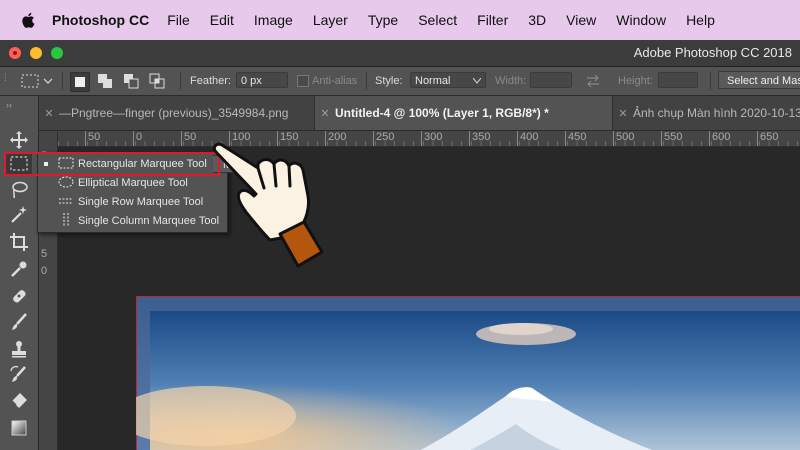  What do you see at coordinates (44, 254) in the screenshot?
I see `ruler-label: 5` at bounding box center [44, 254].